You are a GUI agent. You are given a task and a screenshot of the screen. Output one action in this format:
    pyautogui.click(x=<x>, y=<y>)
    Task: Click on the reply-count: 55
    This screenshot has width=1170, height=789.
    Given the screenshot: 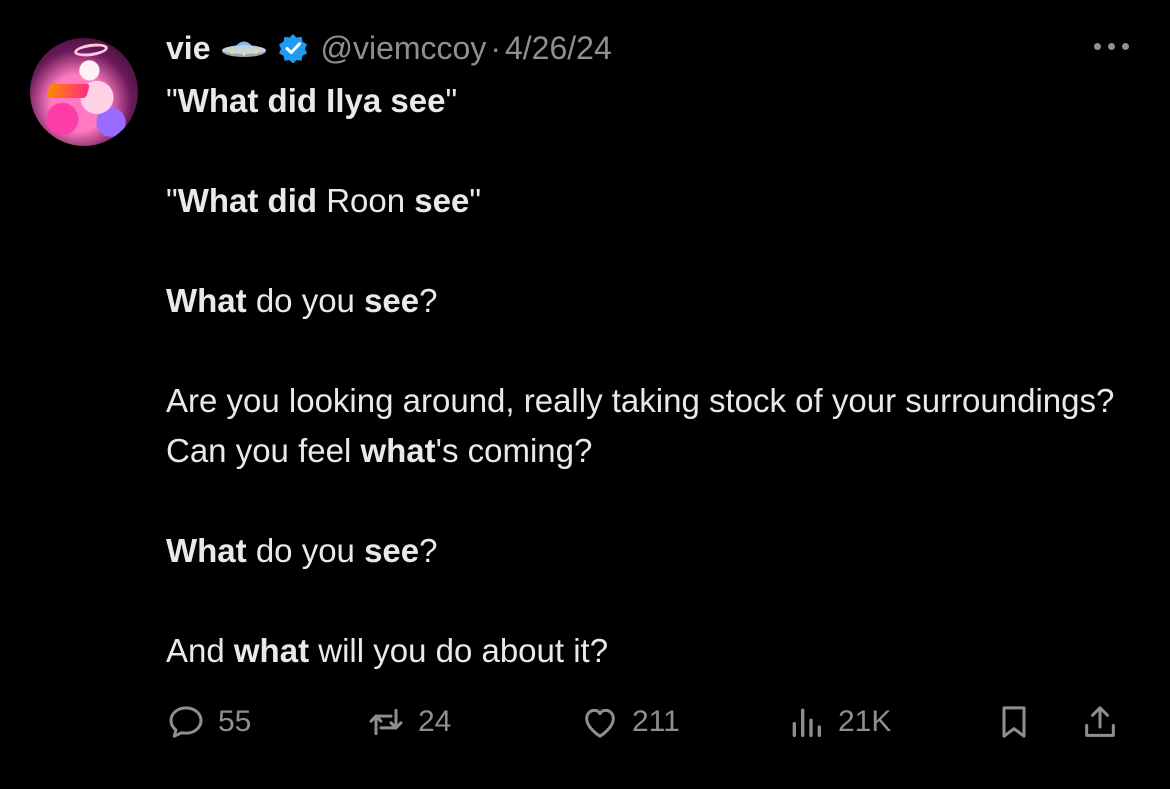 What is the action you would take?
    pyautogui.click(x=235, y=721)
    